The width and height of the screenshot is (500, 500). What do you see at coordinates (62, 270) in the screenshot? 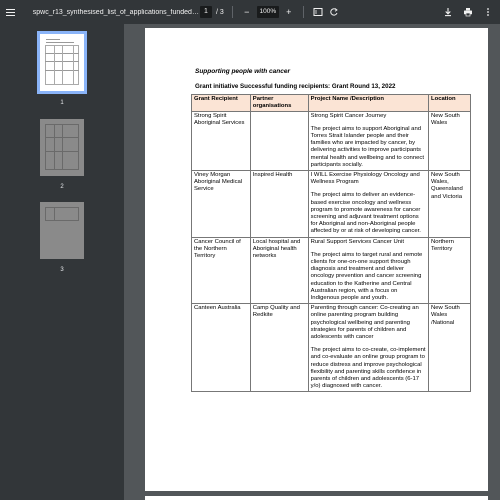
I see `thumbnail-label: 3` at bounding box center [62, 270].